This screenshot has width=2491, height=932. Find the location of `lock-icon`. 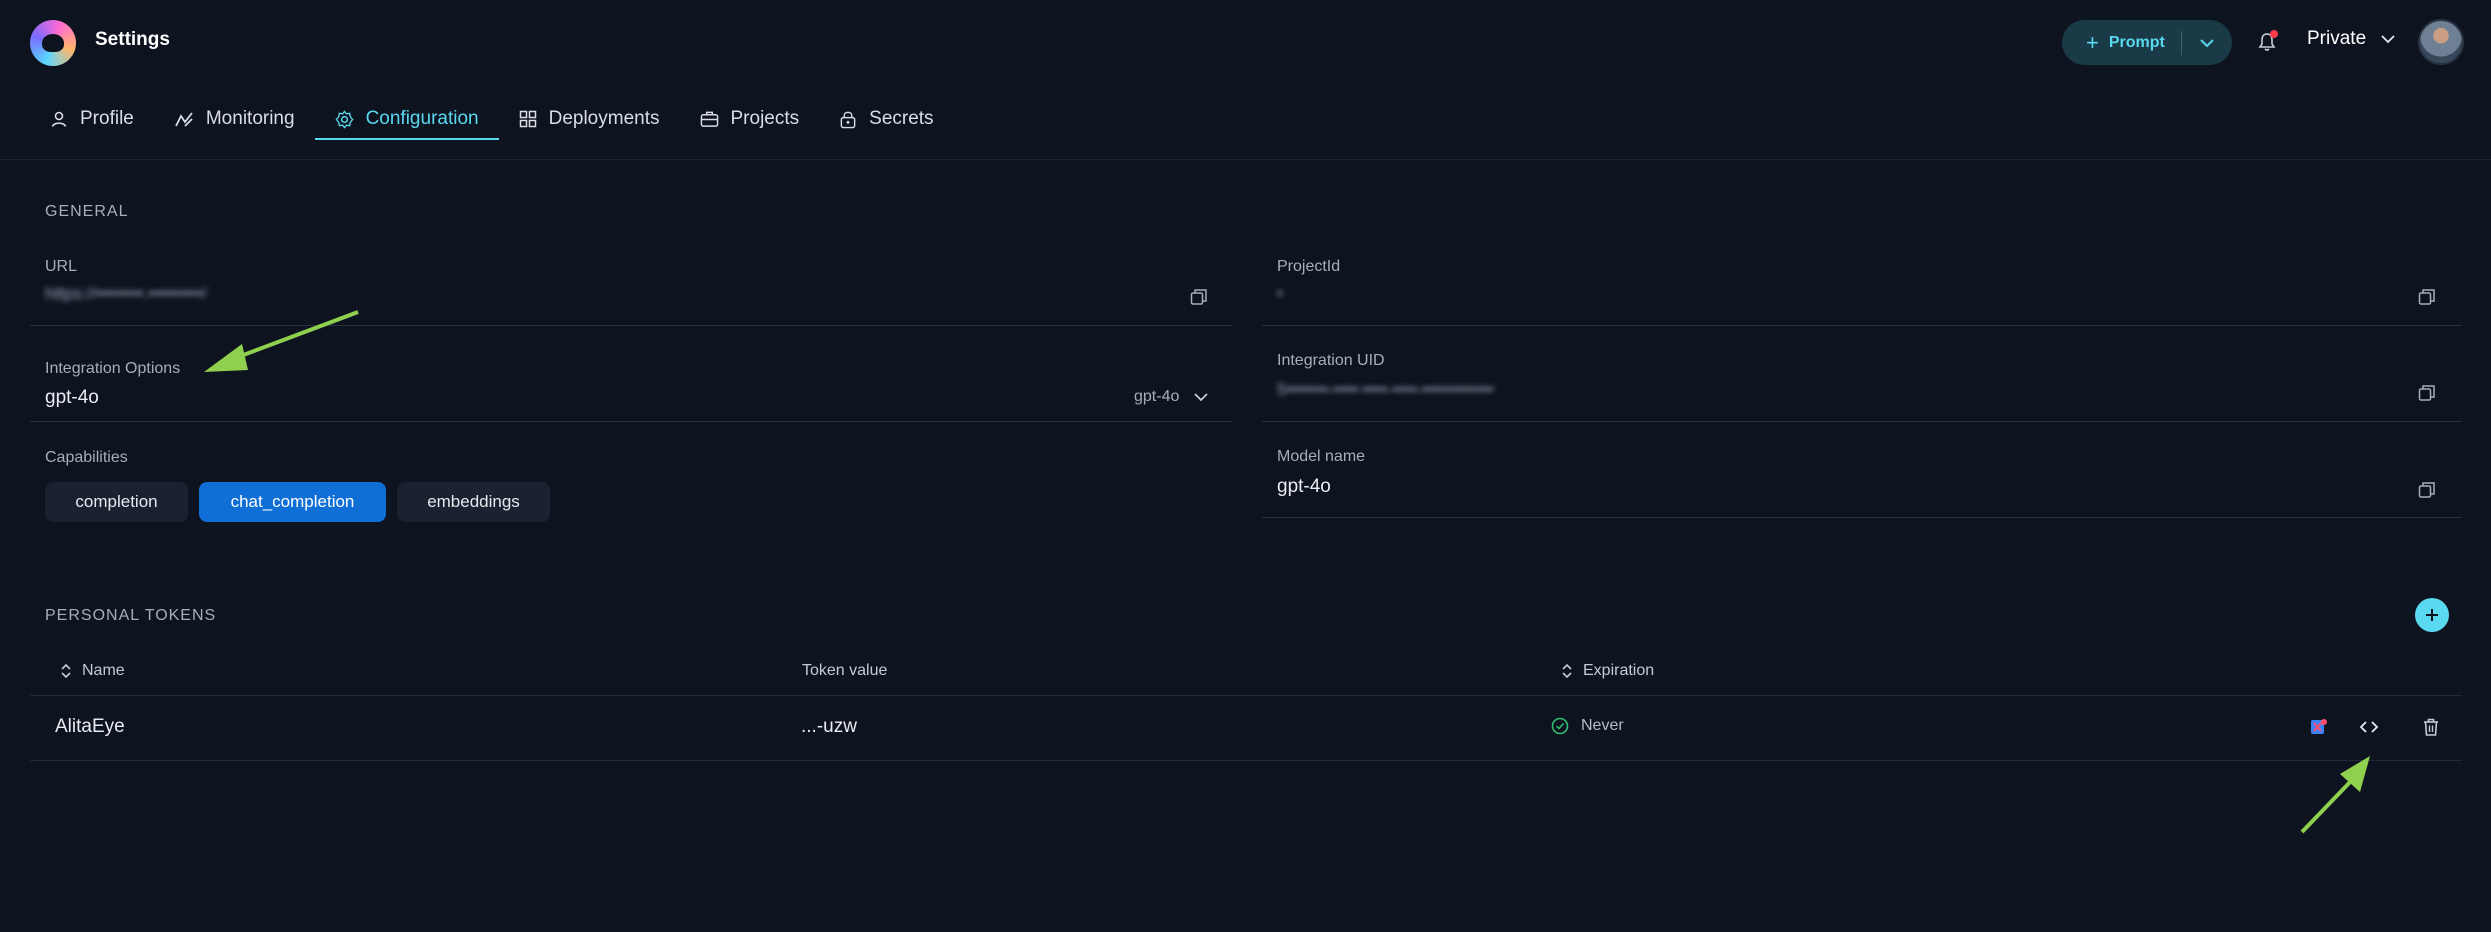

lock-icon is located at coordinates (848, 119).